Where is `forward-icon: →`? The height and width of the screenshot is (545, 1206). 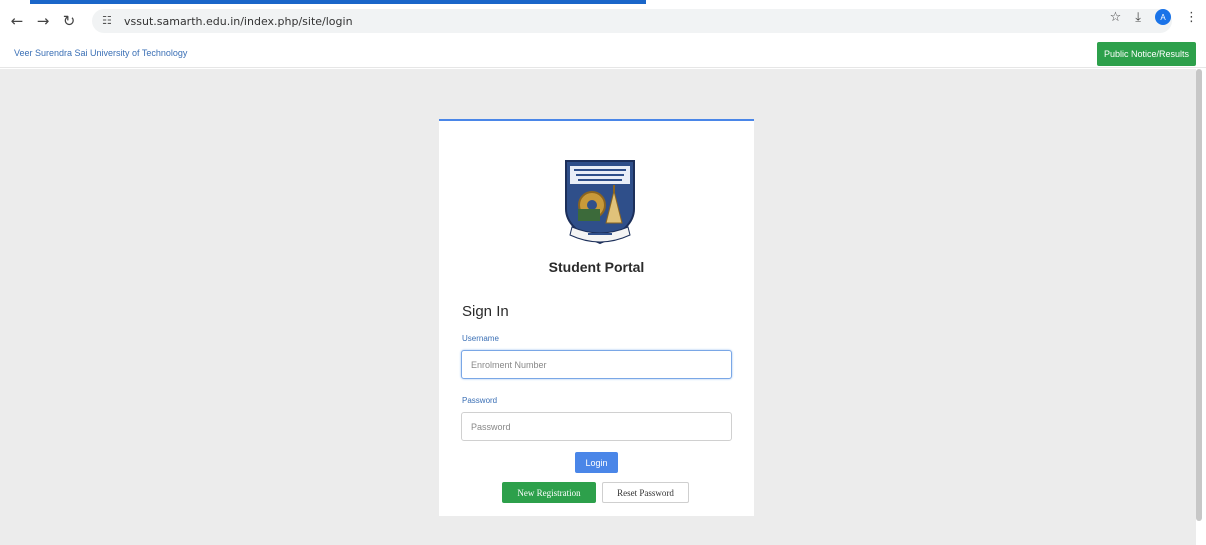
forward-icon: → is located at coordinates (43, 21).